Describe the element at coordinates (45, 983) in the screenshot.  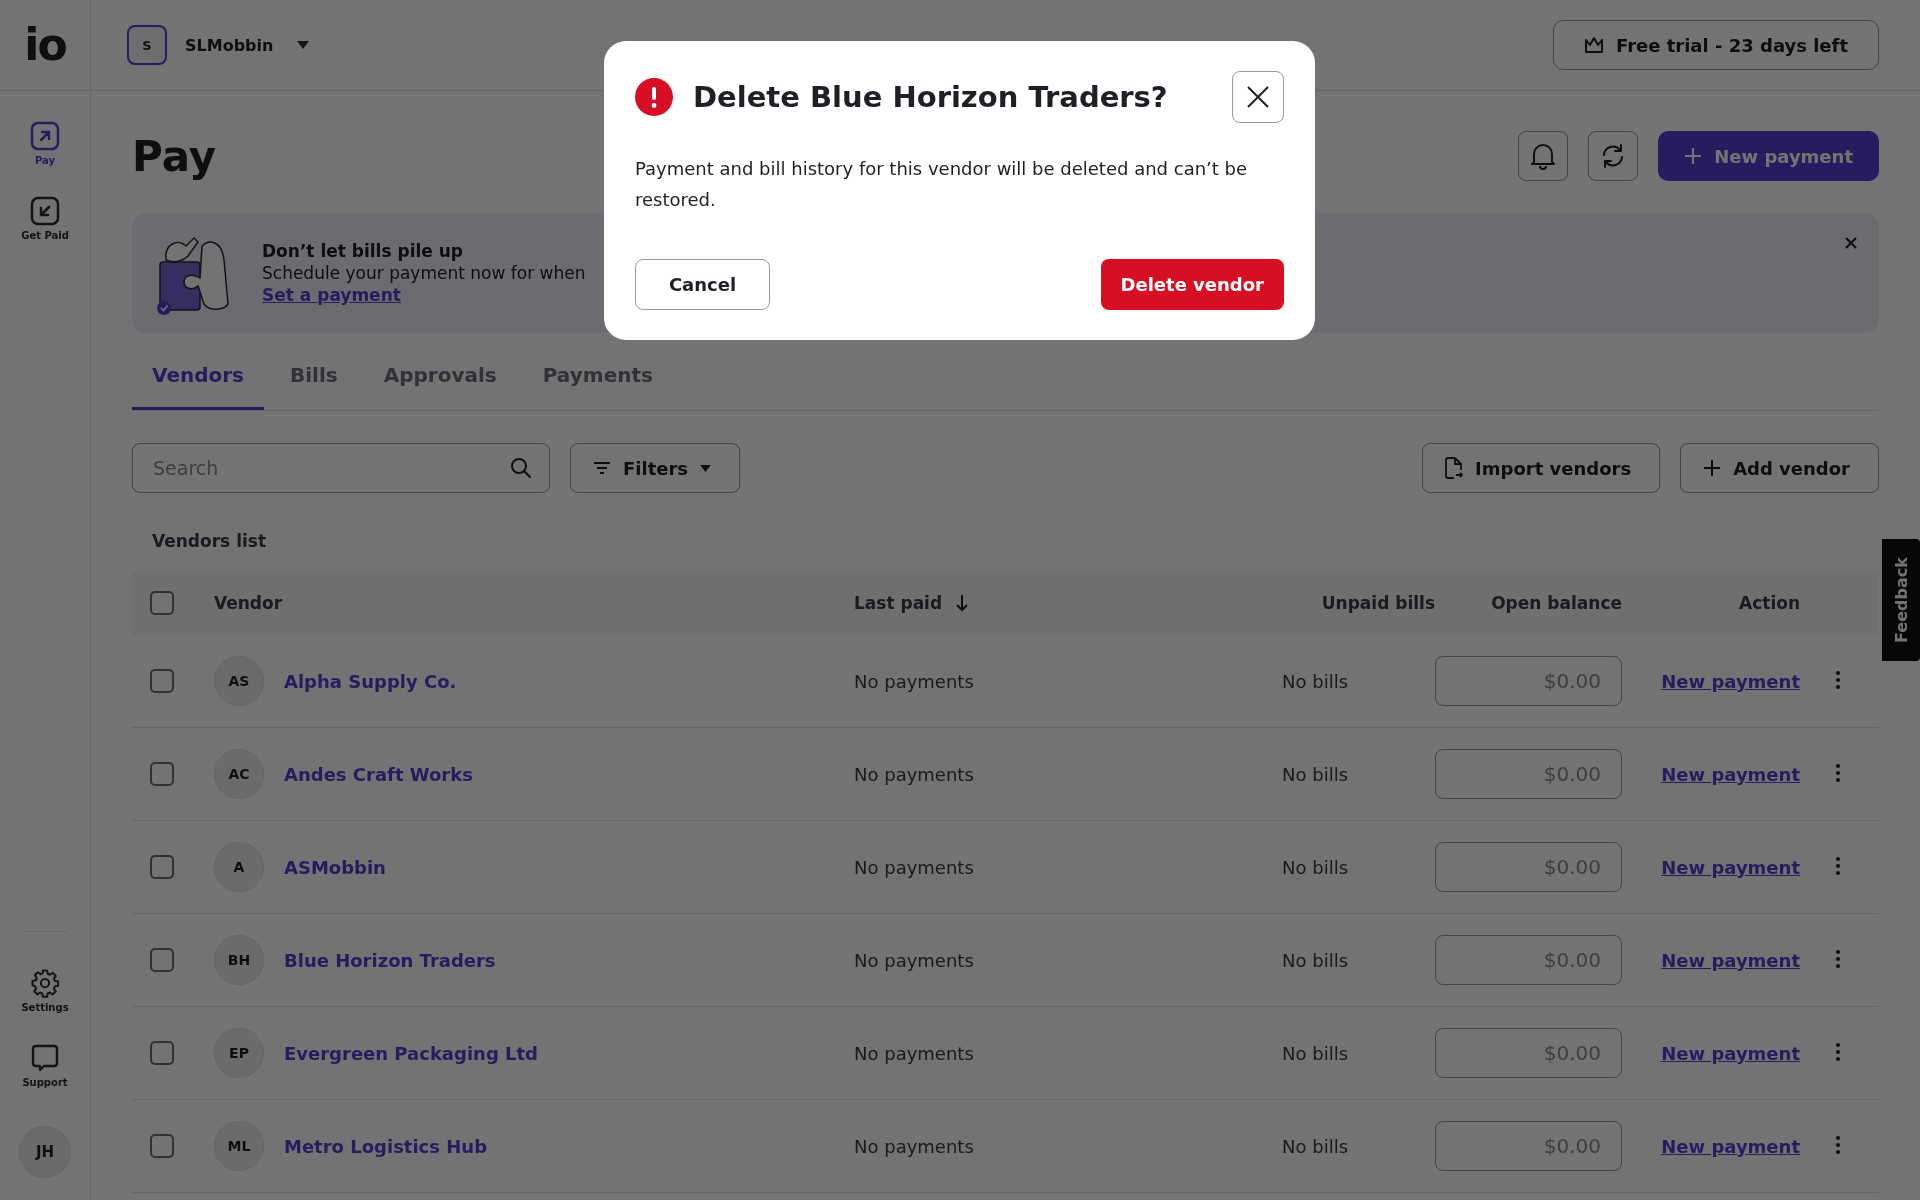
I see `settings-icon` at that location.